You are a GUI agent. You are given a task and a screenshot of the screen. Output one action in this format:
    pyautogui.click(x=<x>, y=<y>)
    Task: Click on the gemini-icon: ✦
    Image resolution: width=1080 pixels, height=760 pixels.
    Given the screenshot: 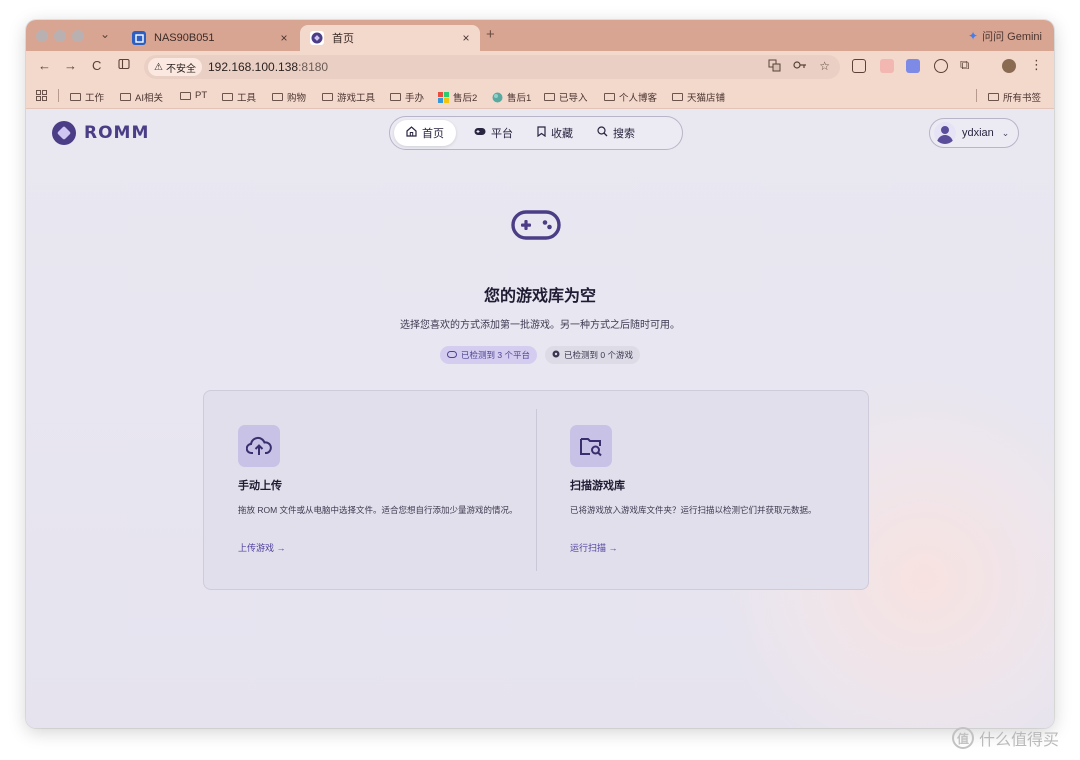 What is the action you would take?
    pyautogui.click(x=973, y=36)
    